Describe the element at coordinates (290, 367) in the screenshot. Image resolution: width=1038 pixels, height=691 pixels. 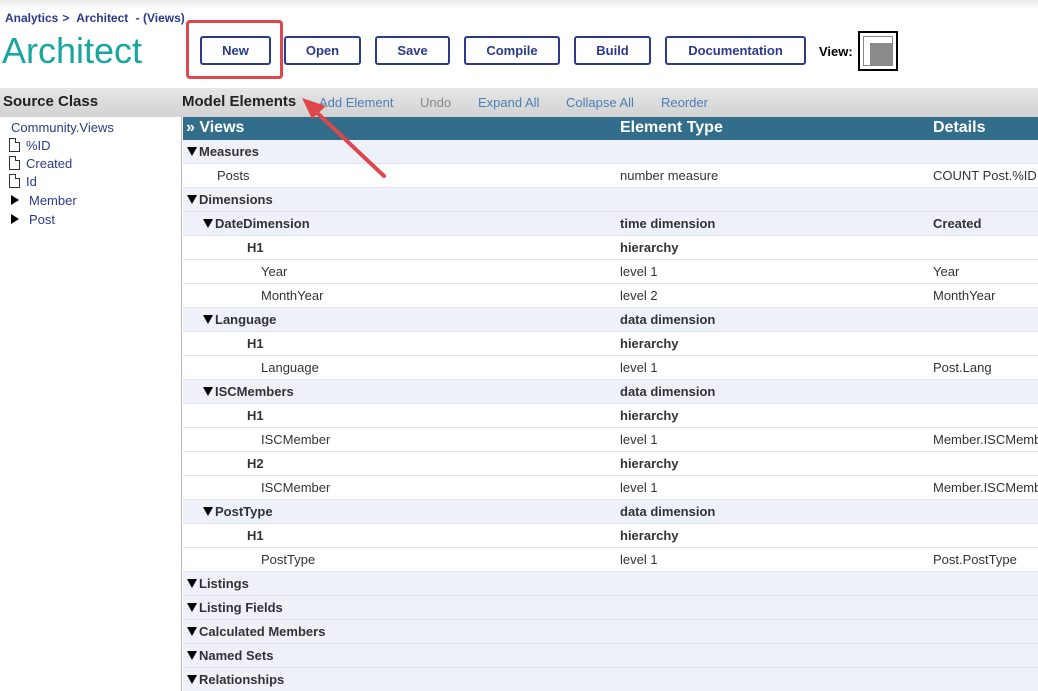
I see `row-name: Language` at that location.